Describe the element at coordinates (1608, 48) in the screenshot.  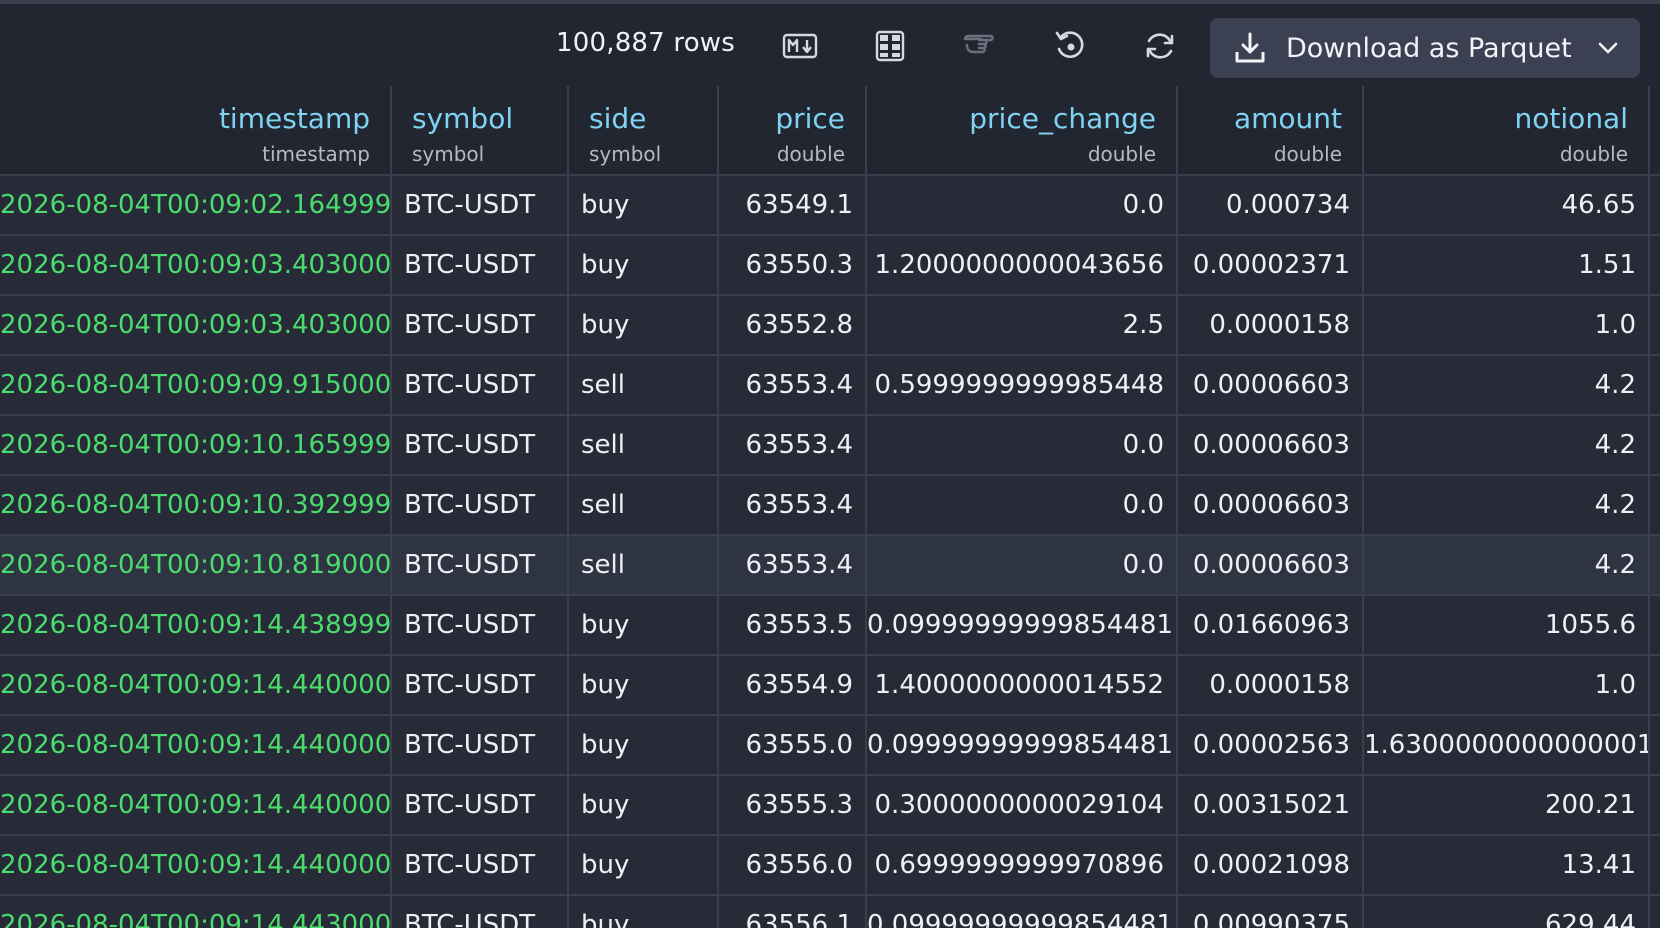
I see `chevron-down-icon` at that location.